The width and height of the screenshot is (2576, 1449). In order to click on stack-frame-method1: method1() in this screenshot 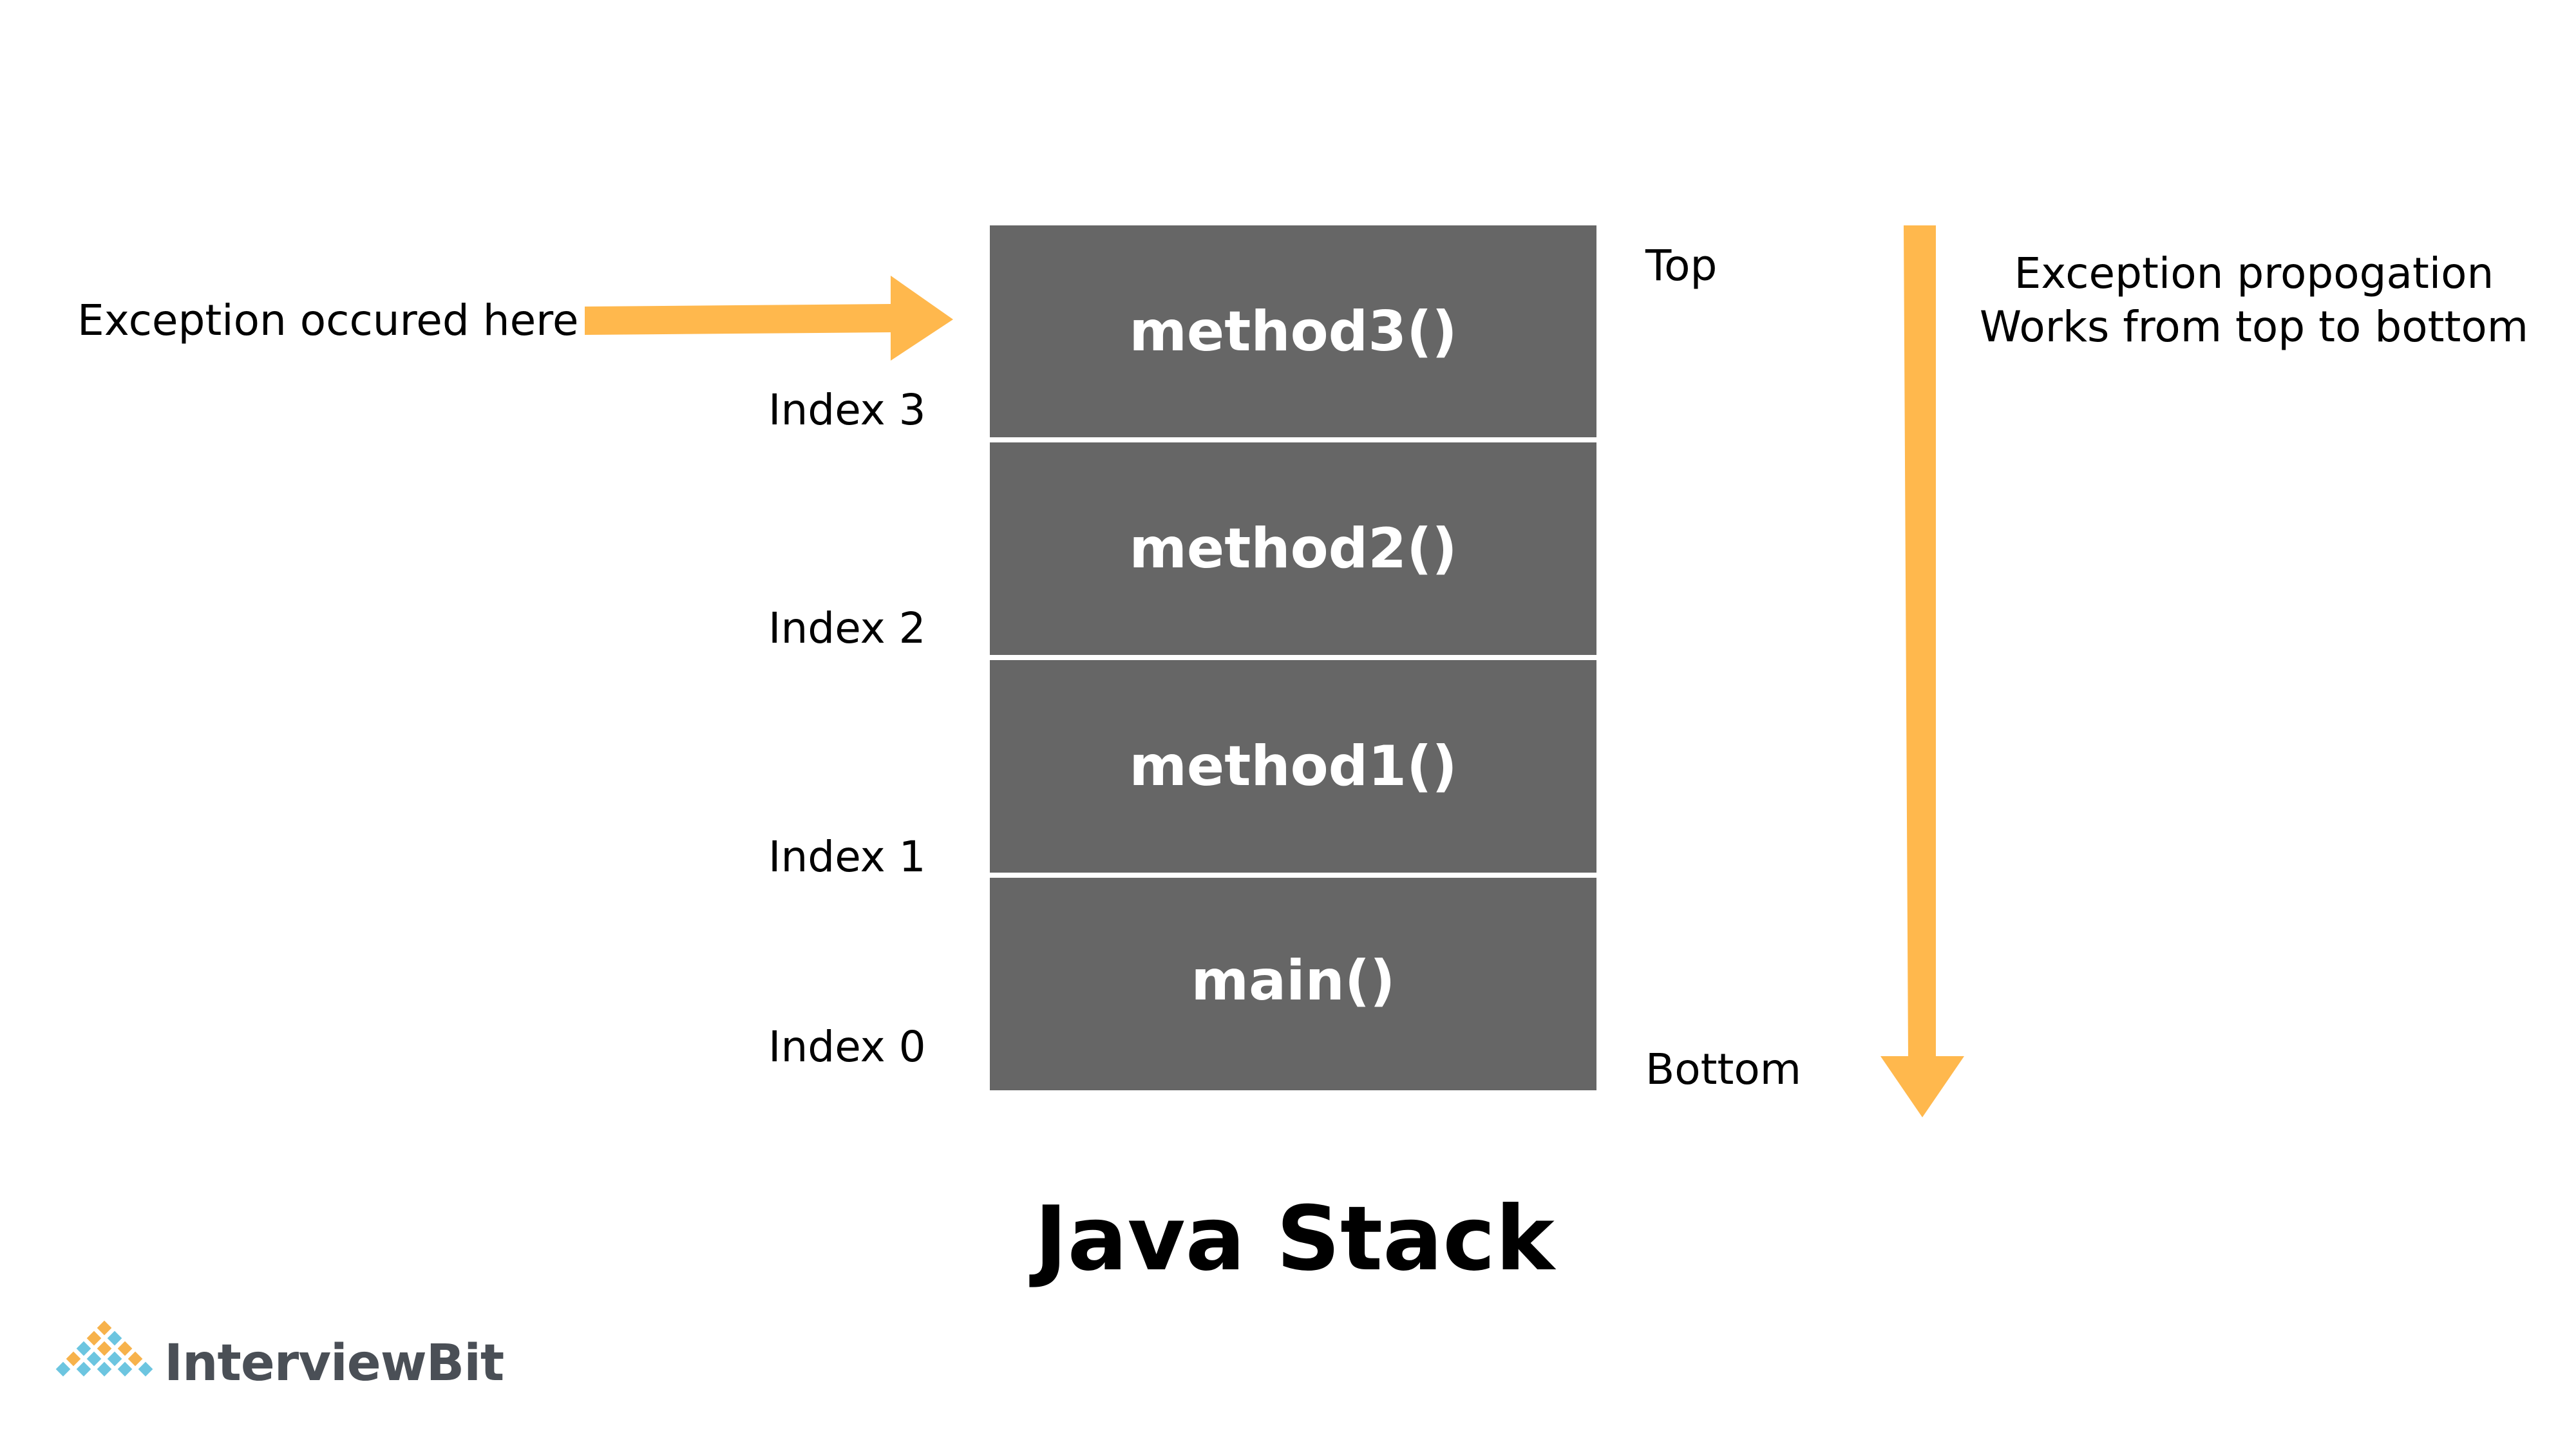, I will do `click(1293, 766)`.